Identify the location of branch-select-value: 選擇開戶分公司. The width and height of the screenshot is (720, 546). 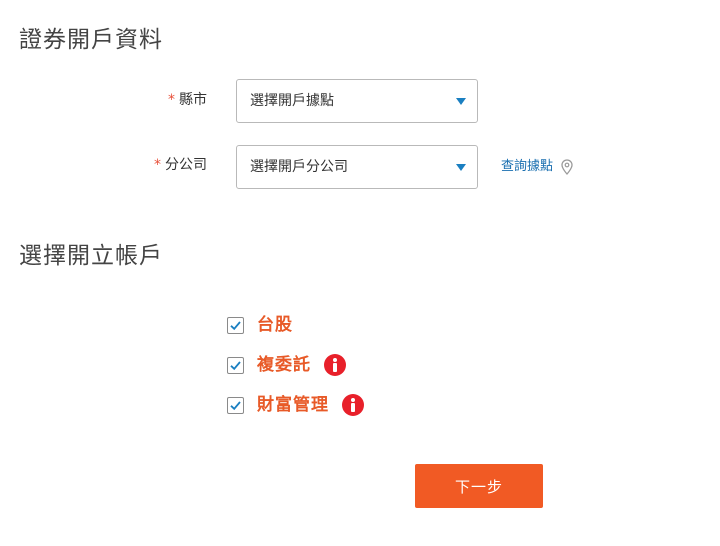
(299, 167).